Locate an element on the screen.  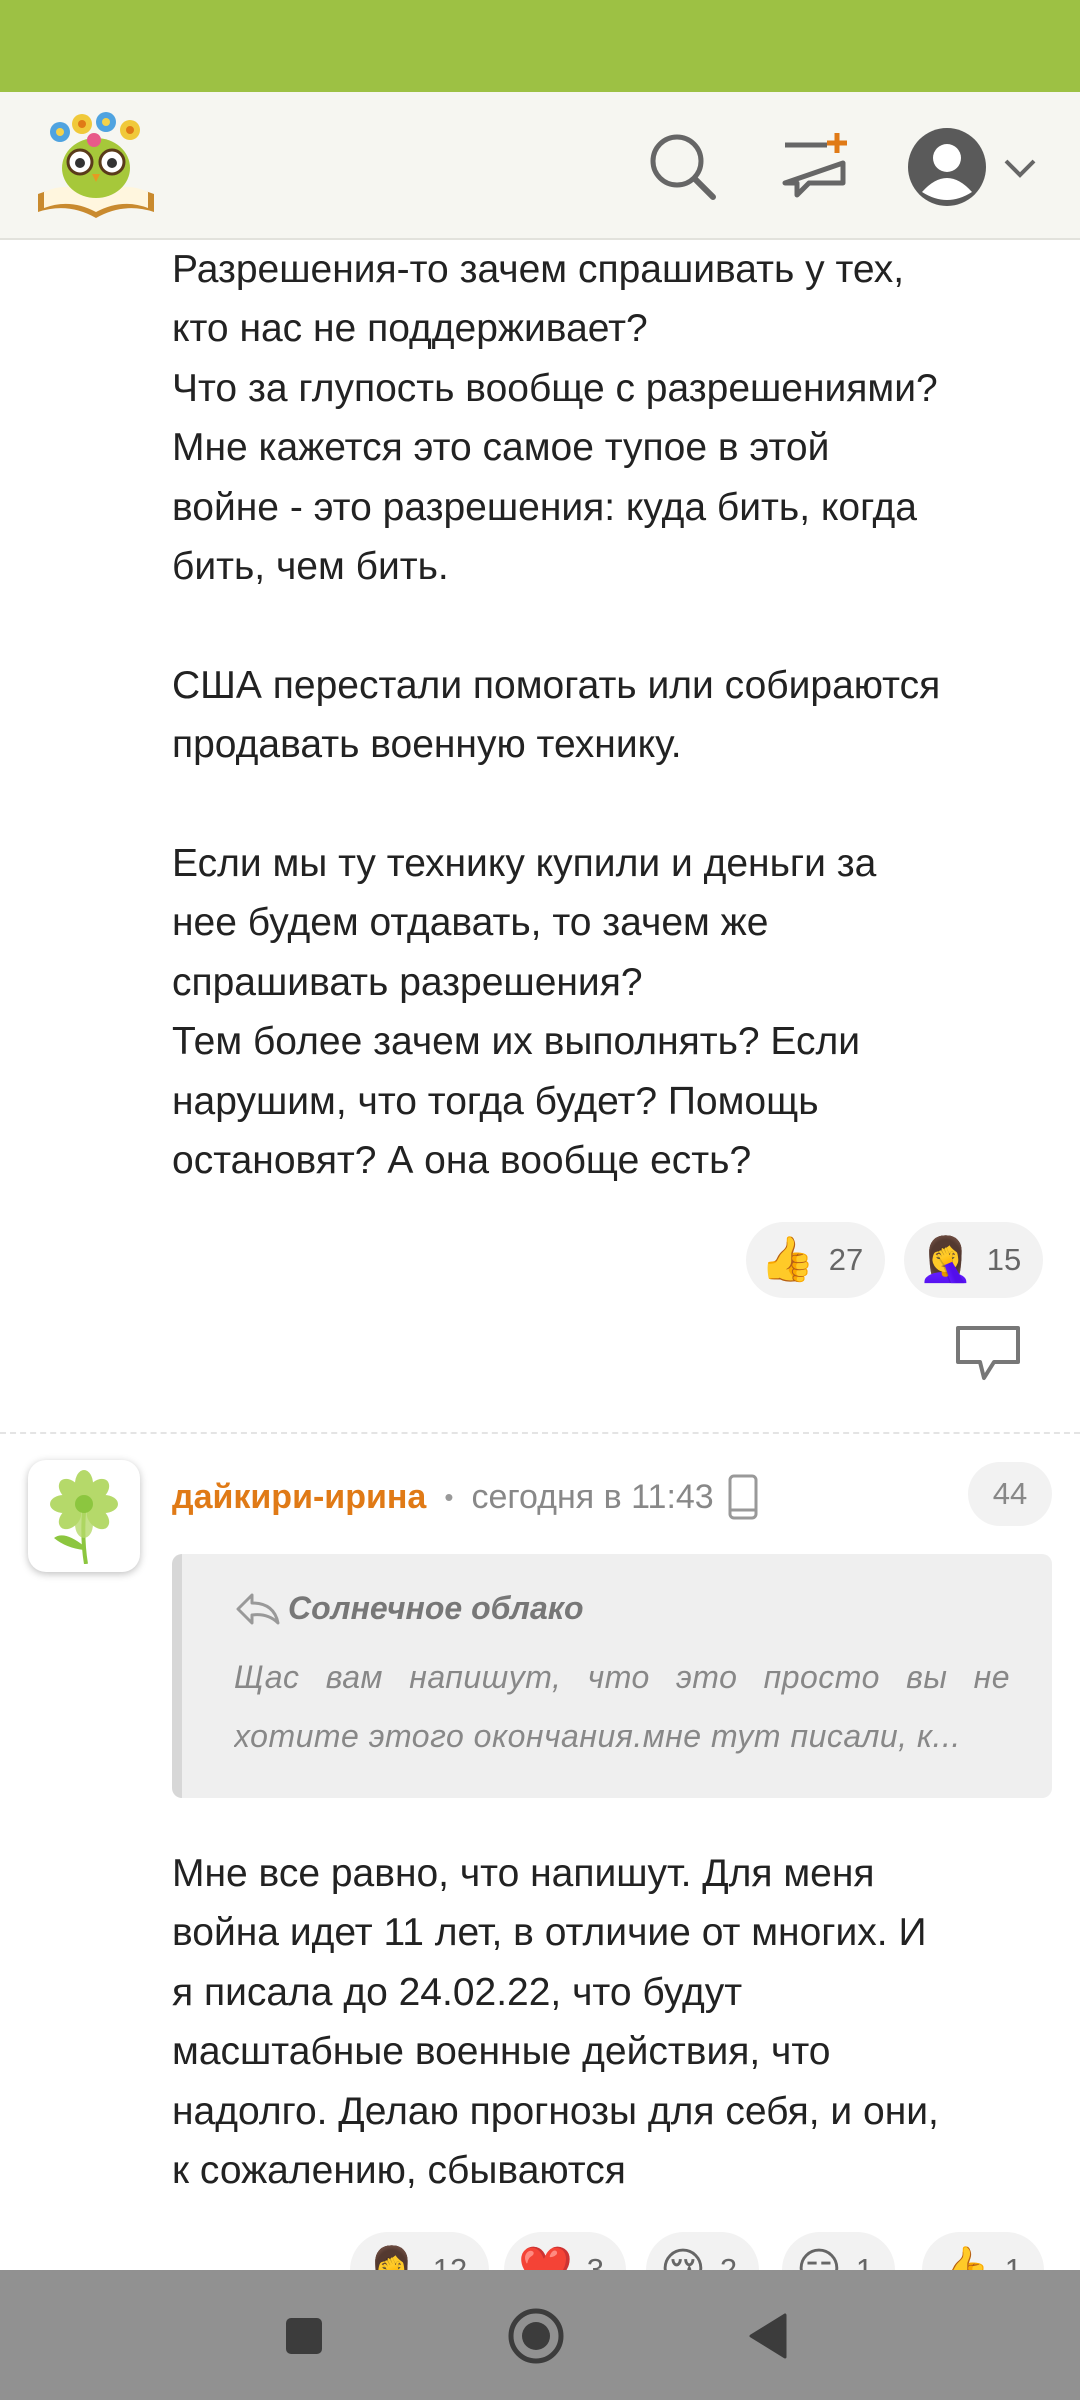
reaction-sad: 😢 2 is located at coordinates (703, 2251).